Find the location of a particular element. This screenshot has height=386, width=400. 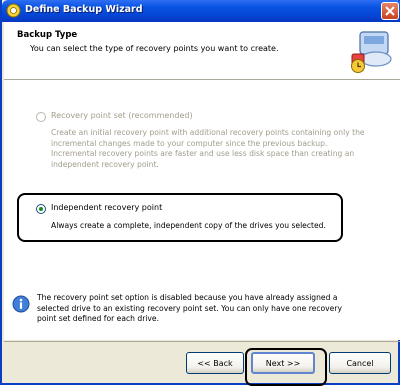

back-button: << Back is located at coordinates (215, 363).